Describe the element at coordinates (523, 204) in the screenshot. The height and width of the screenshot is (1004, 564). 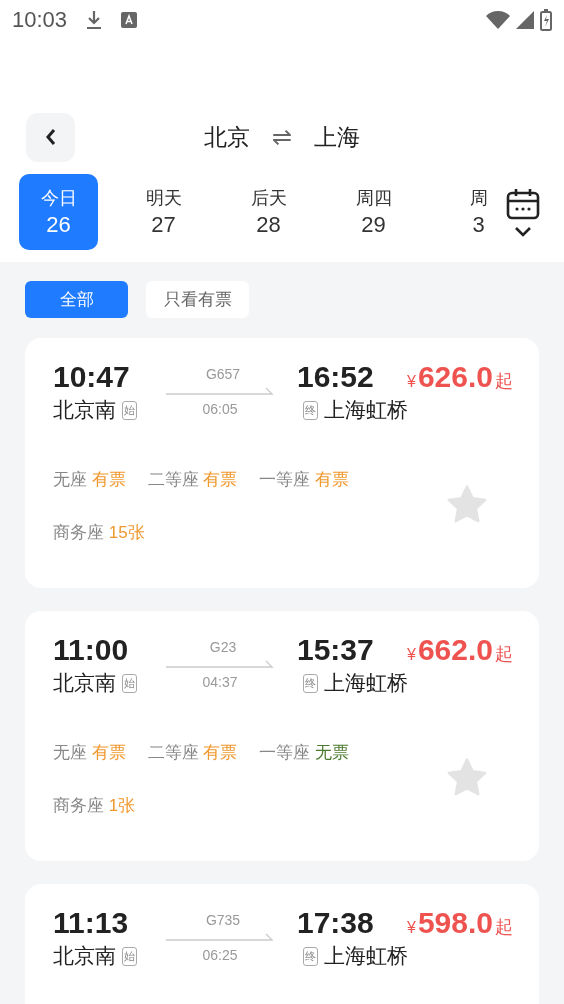
I see `calendar-icon` at that location.